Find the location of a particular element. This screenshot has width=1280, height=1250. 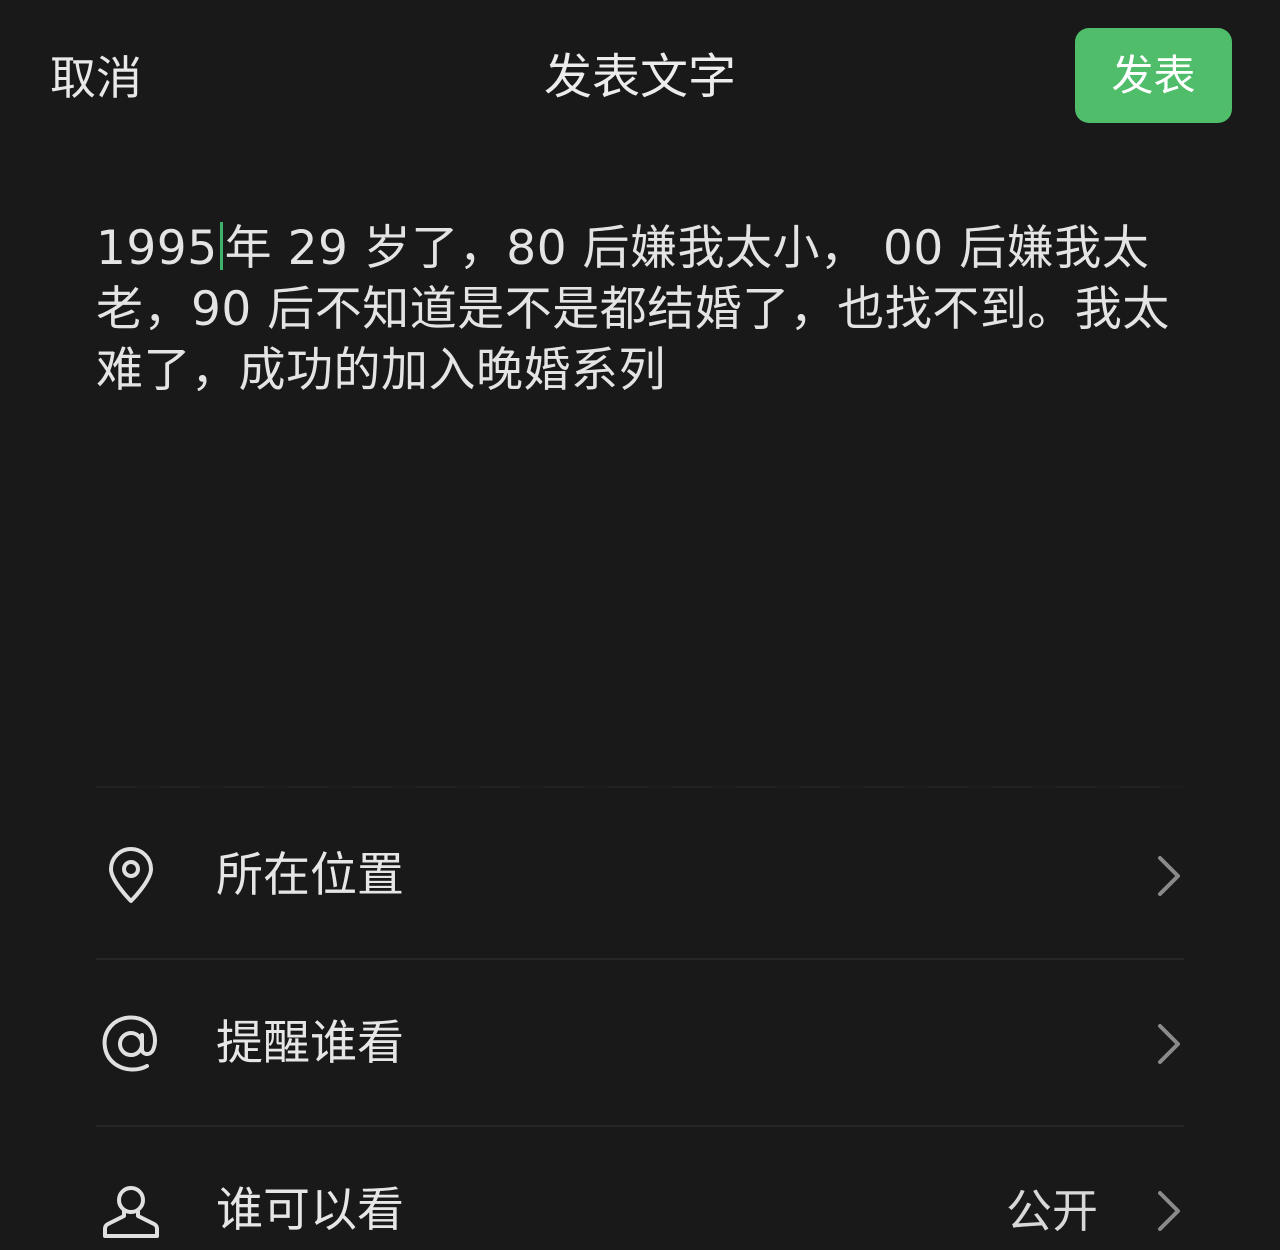

visibility-label: 谁可以看 is located at coordinates (310, 1210).